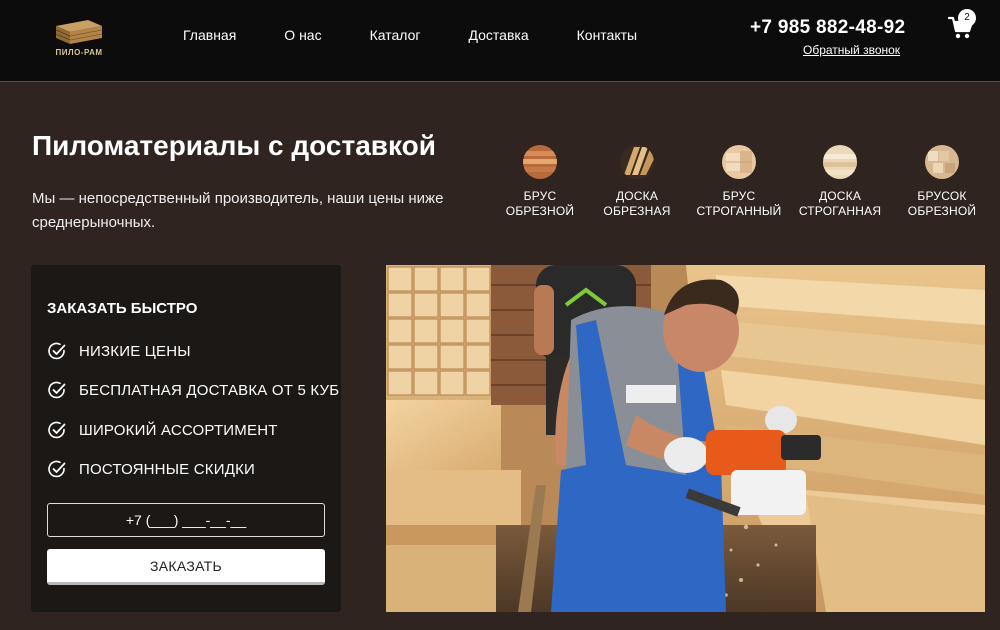 Image resolution: width=1000 pixels, height=630 pixels. What do you see at coordinates (186, 520) in the screenshot?
I see `phone-input` at bounding box center [186, 520].